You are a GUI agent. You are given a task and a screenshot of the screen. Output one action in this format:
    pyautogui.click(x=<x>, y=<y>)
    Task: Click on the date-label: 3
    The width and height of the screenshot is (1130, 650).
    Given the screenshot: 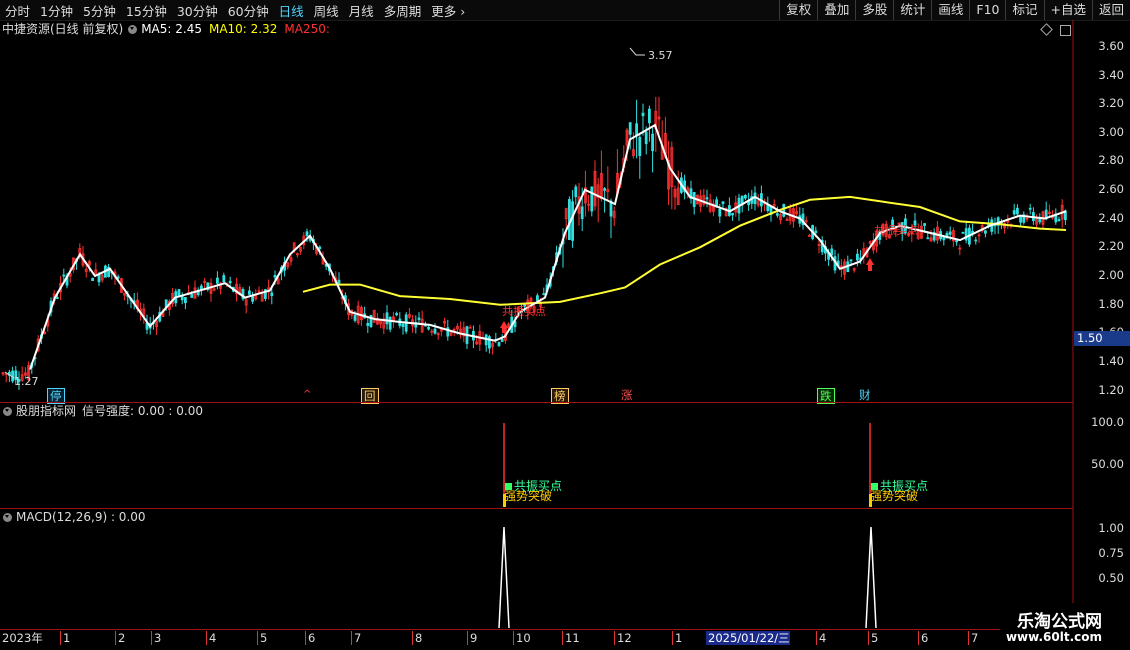 What is the action you would take?
    pyautogui.click(x=156, y=638)
    